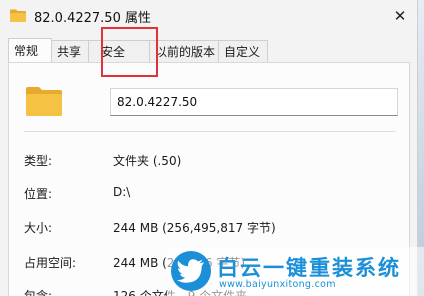 This screenshot has height=296, width=424. What do you see at coordinates (254, 102) in the screenshot?
I see `folder-name-input: 82.0.4227.50` at bounding box center [254, 102].